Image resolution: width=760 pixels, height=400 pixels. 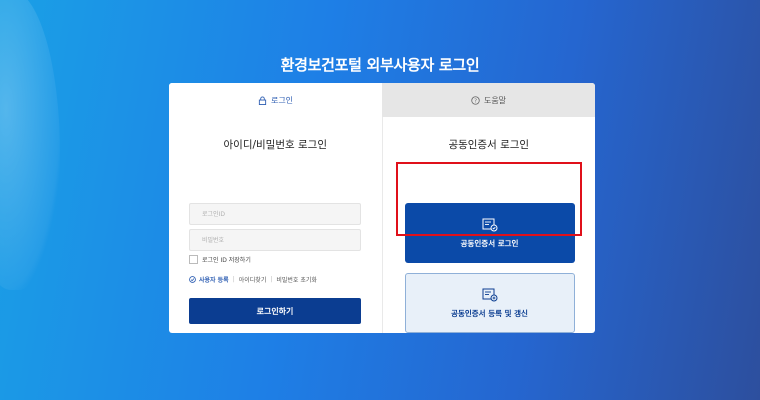 I want to click on register-link: 사용자 등록, so click(x=209, y=279).